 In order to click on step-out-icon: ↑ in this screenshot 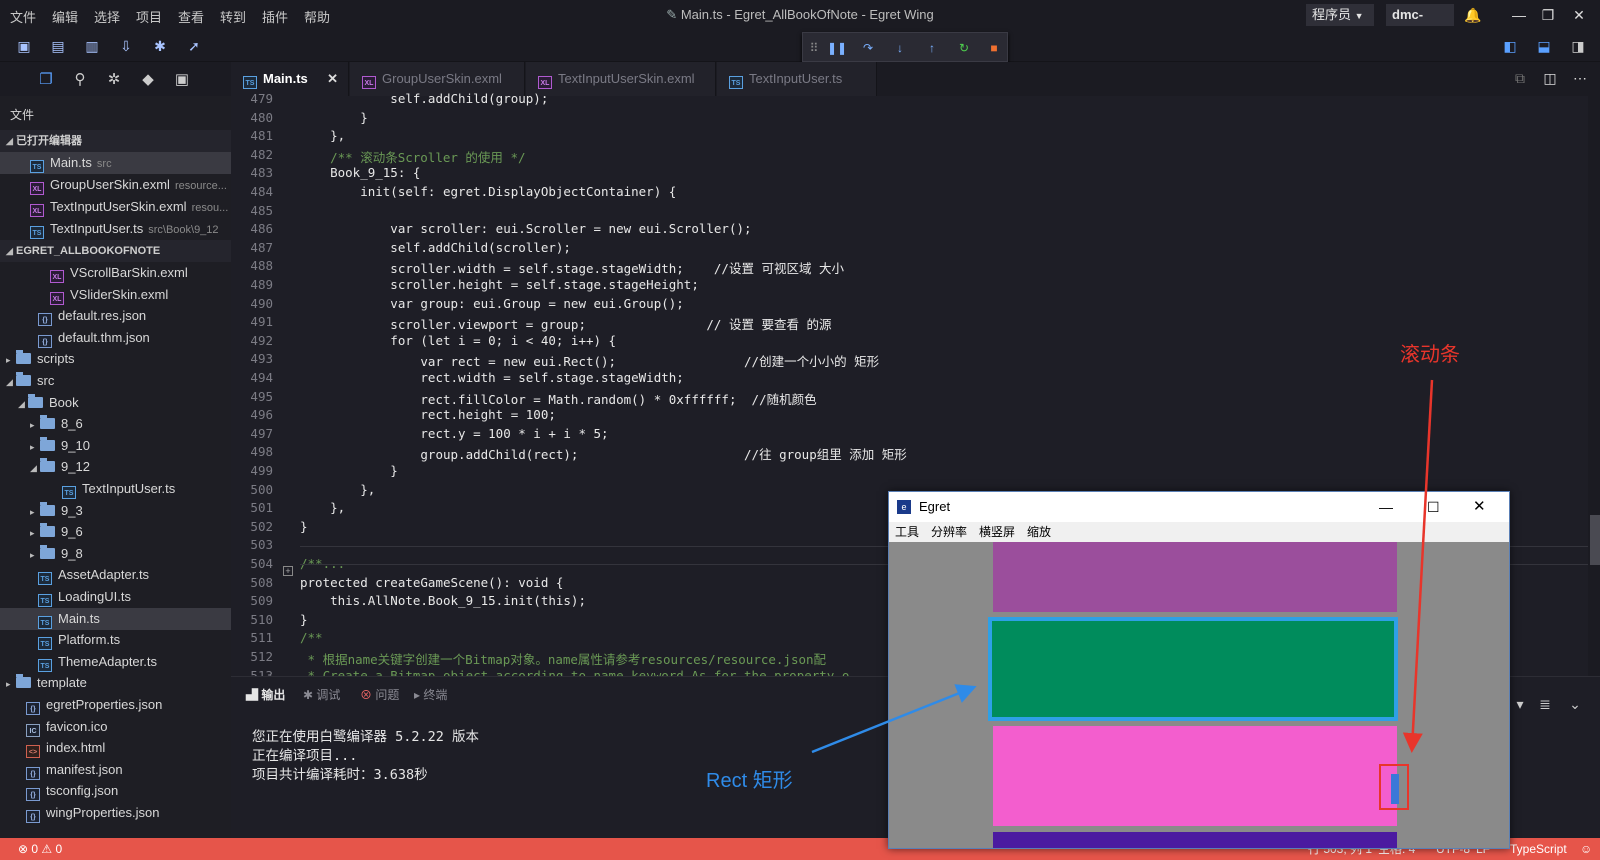, I will do `click(932, 48)`.